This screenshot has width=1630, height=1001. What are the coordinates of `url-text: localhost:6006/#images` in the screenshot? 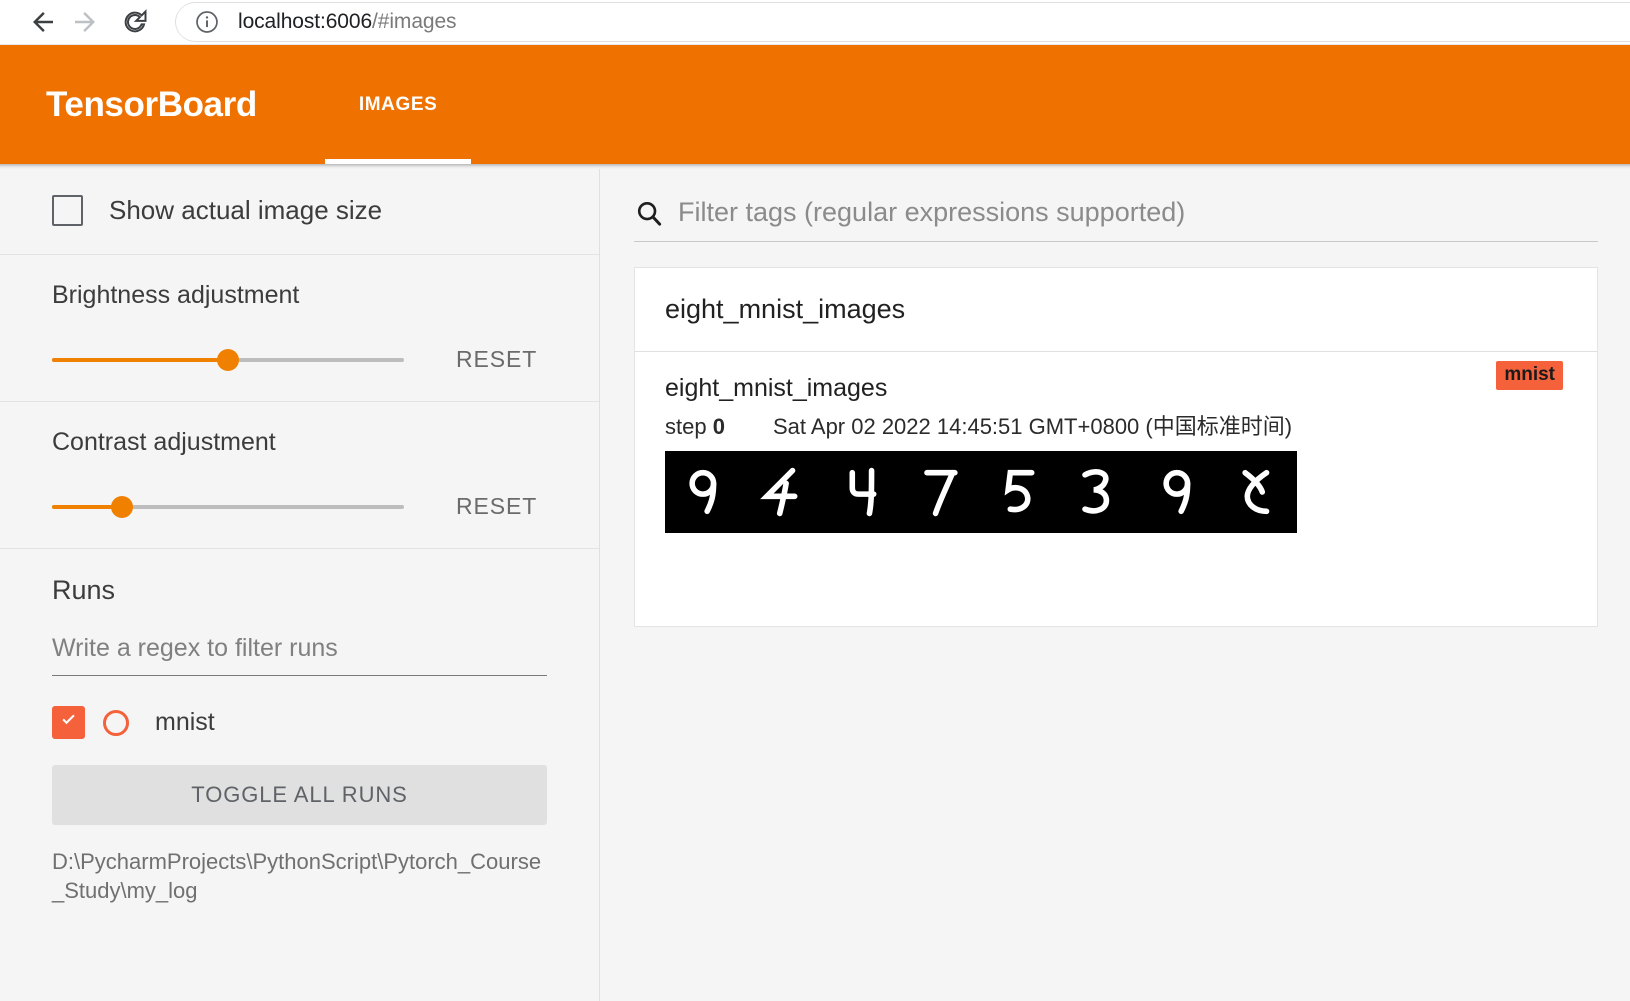 It's located at (347, 22).